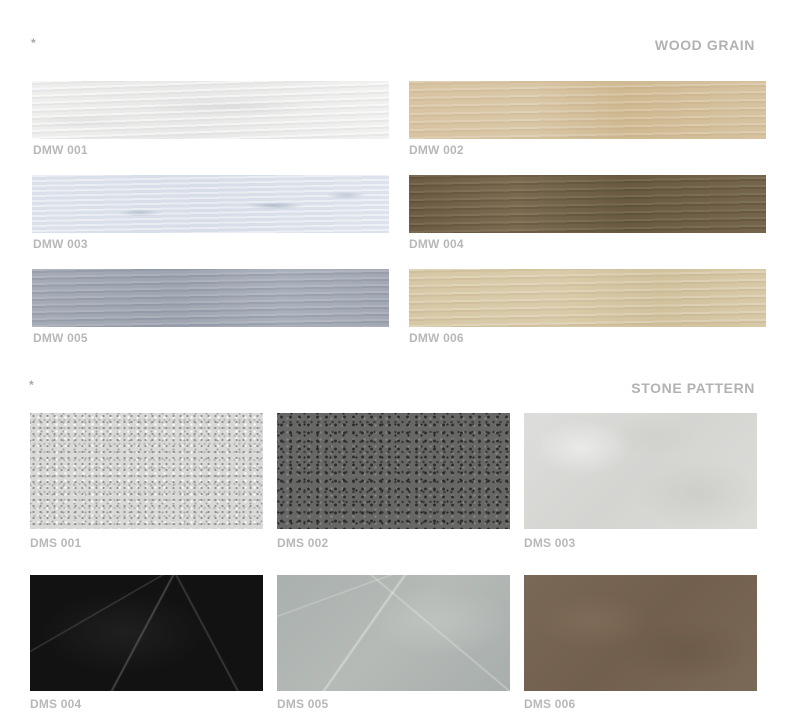 Image resolution: width=786 pixels, height=715 pixels. I want to click on stone-code-dms-005: DMS 005, so click(303, 704).